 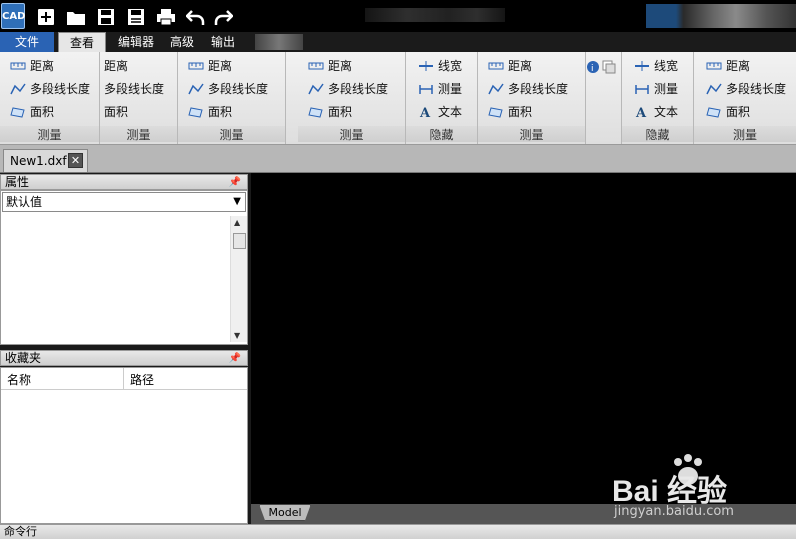 I want to click on scroll-up-icon: ▲, so click(x=237, y=222).